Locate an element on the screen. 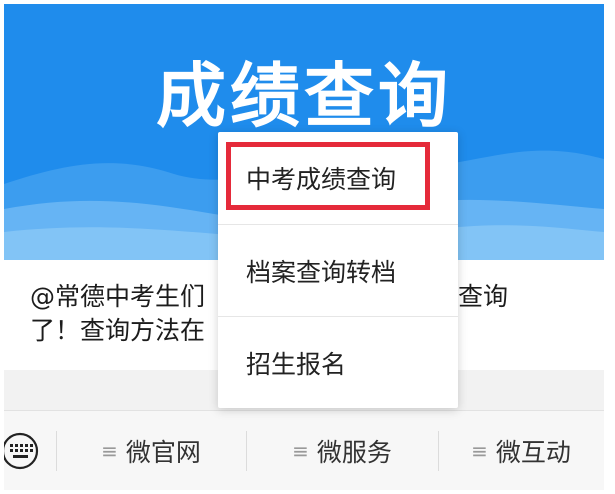  menu-tab-official-site: ≡ 微官网 is located at coordinates (151, 451).